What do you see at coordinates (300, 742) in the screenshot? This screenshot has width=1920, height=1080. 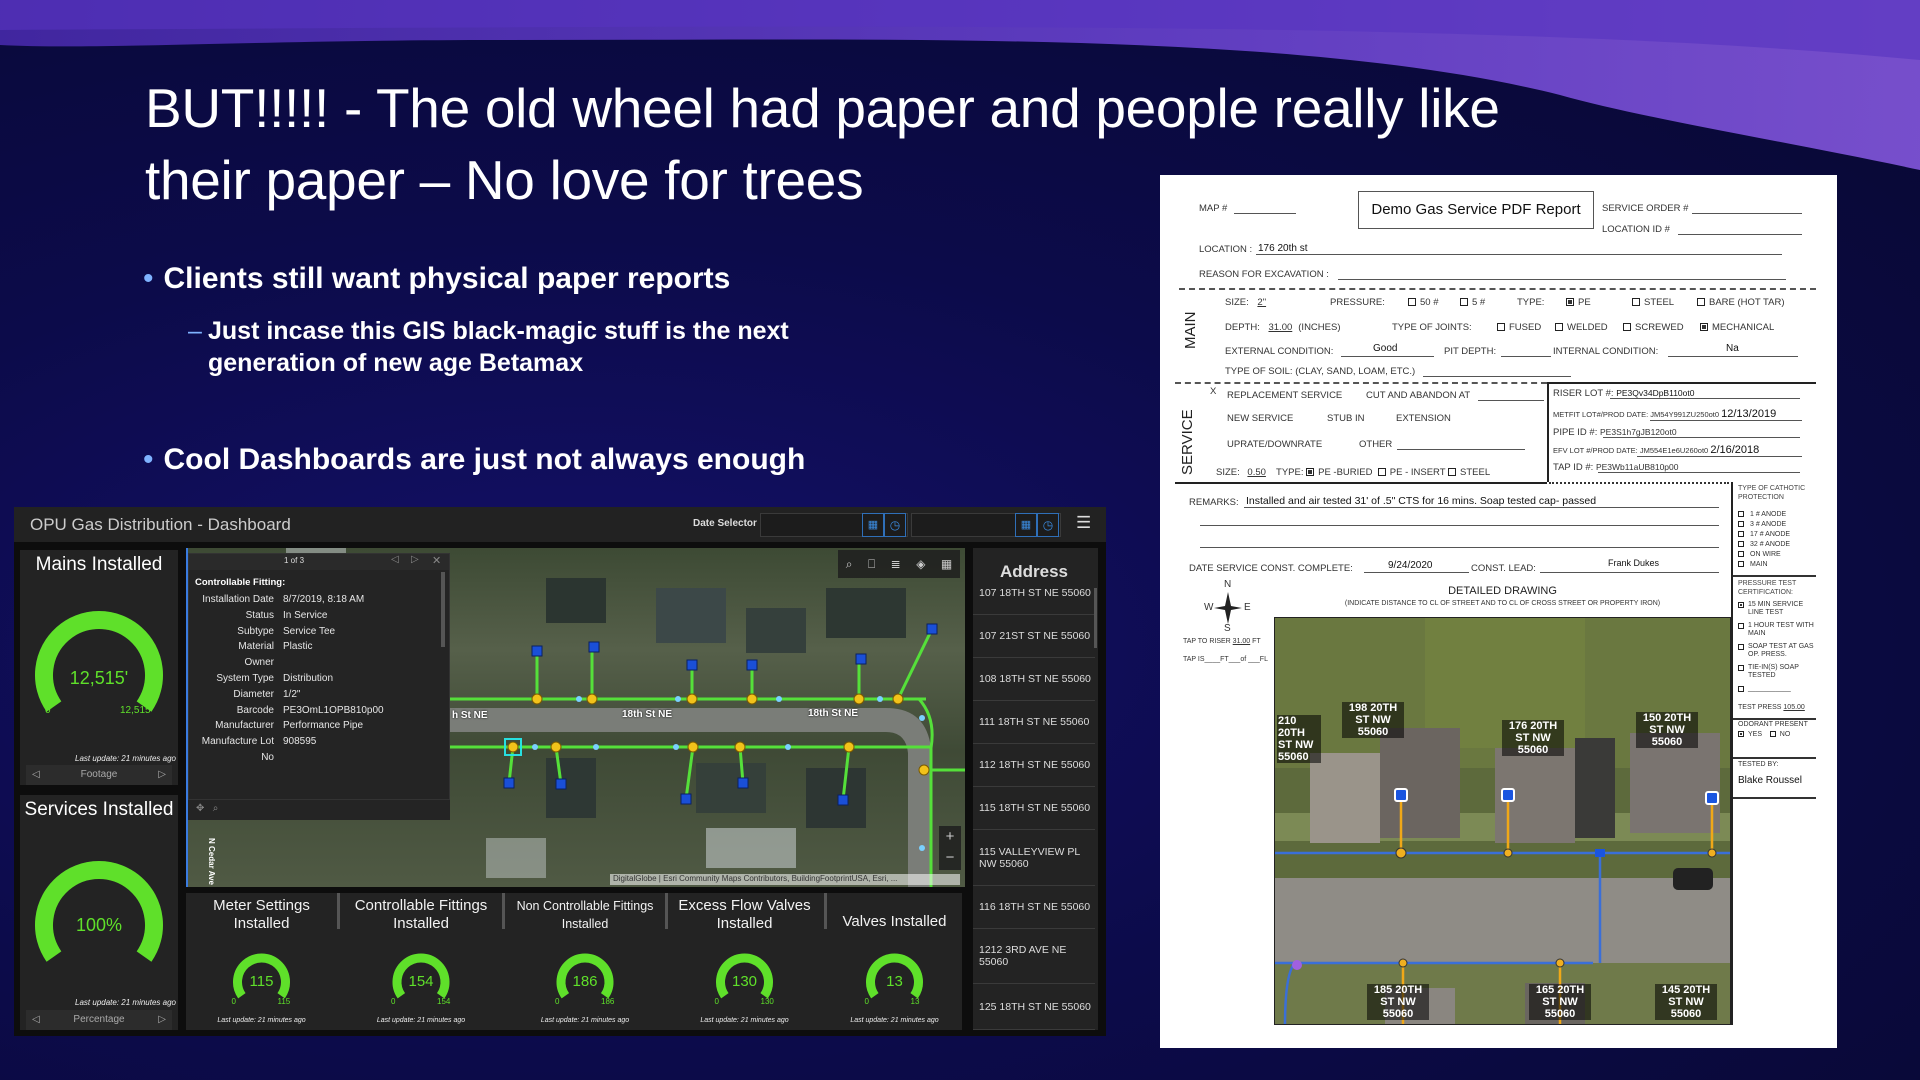 I see `popup-field-value: 908595` at bounding box center [300, 742].